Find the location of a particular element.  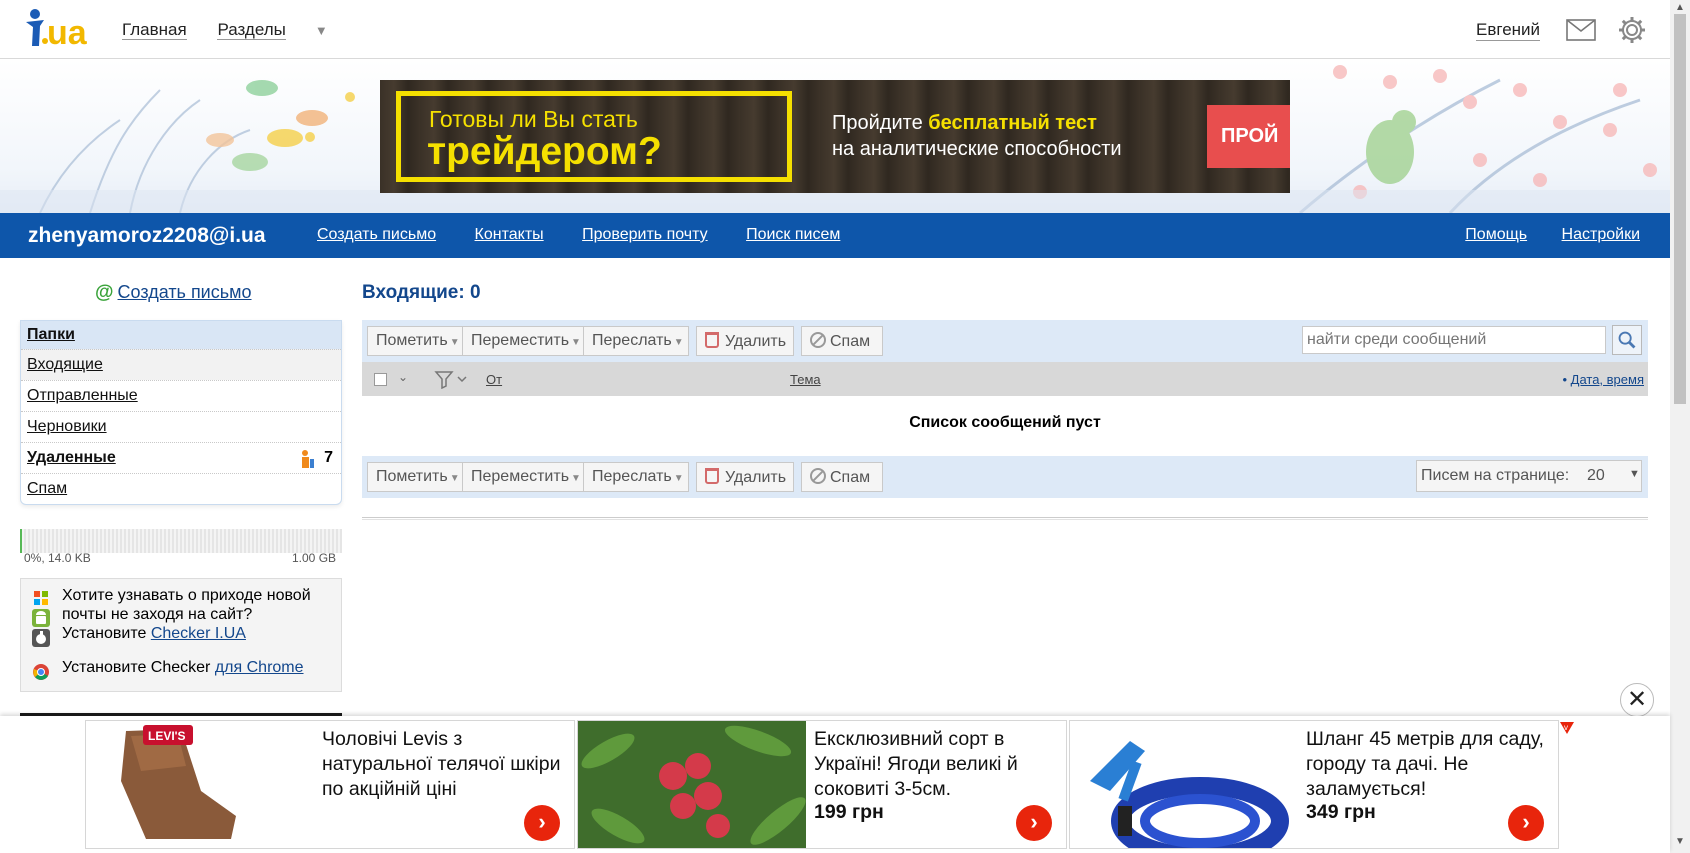

scroll-thumb is located at coordinates (1680, 209).